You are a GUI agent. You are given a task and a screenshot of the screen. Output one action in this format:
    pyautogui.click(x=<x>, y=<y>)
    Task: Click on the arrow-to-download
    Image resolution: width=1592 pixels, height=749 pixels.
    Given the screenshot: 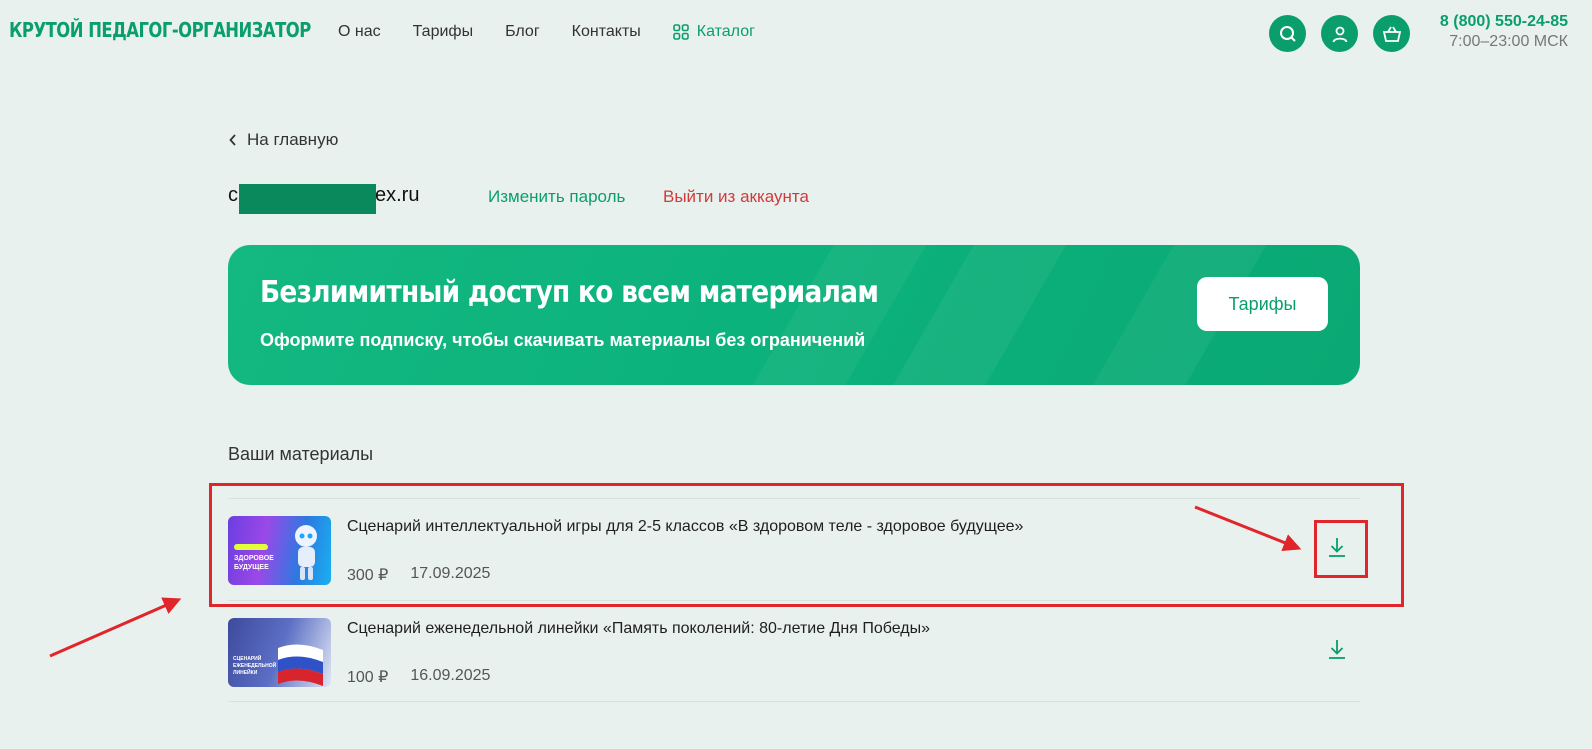 What is the action you would take?
    pyautogui.click(x=1248, y=528)
    